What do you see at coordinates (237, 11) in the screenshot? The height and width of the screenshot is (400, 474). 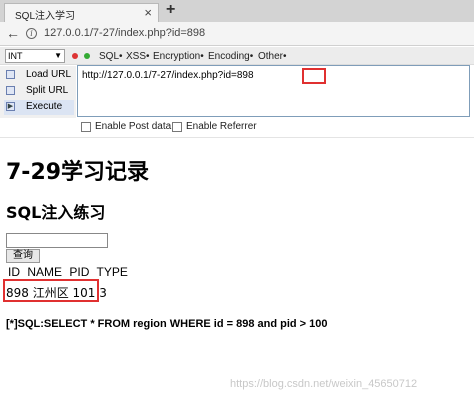 I see `tab-strip: SQL注入学习 × +` at bounding box center [237, 11].